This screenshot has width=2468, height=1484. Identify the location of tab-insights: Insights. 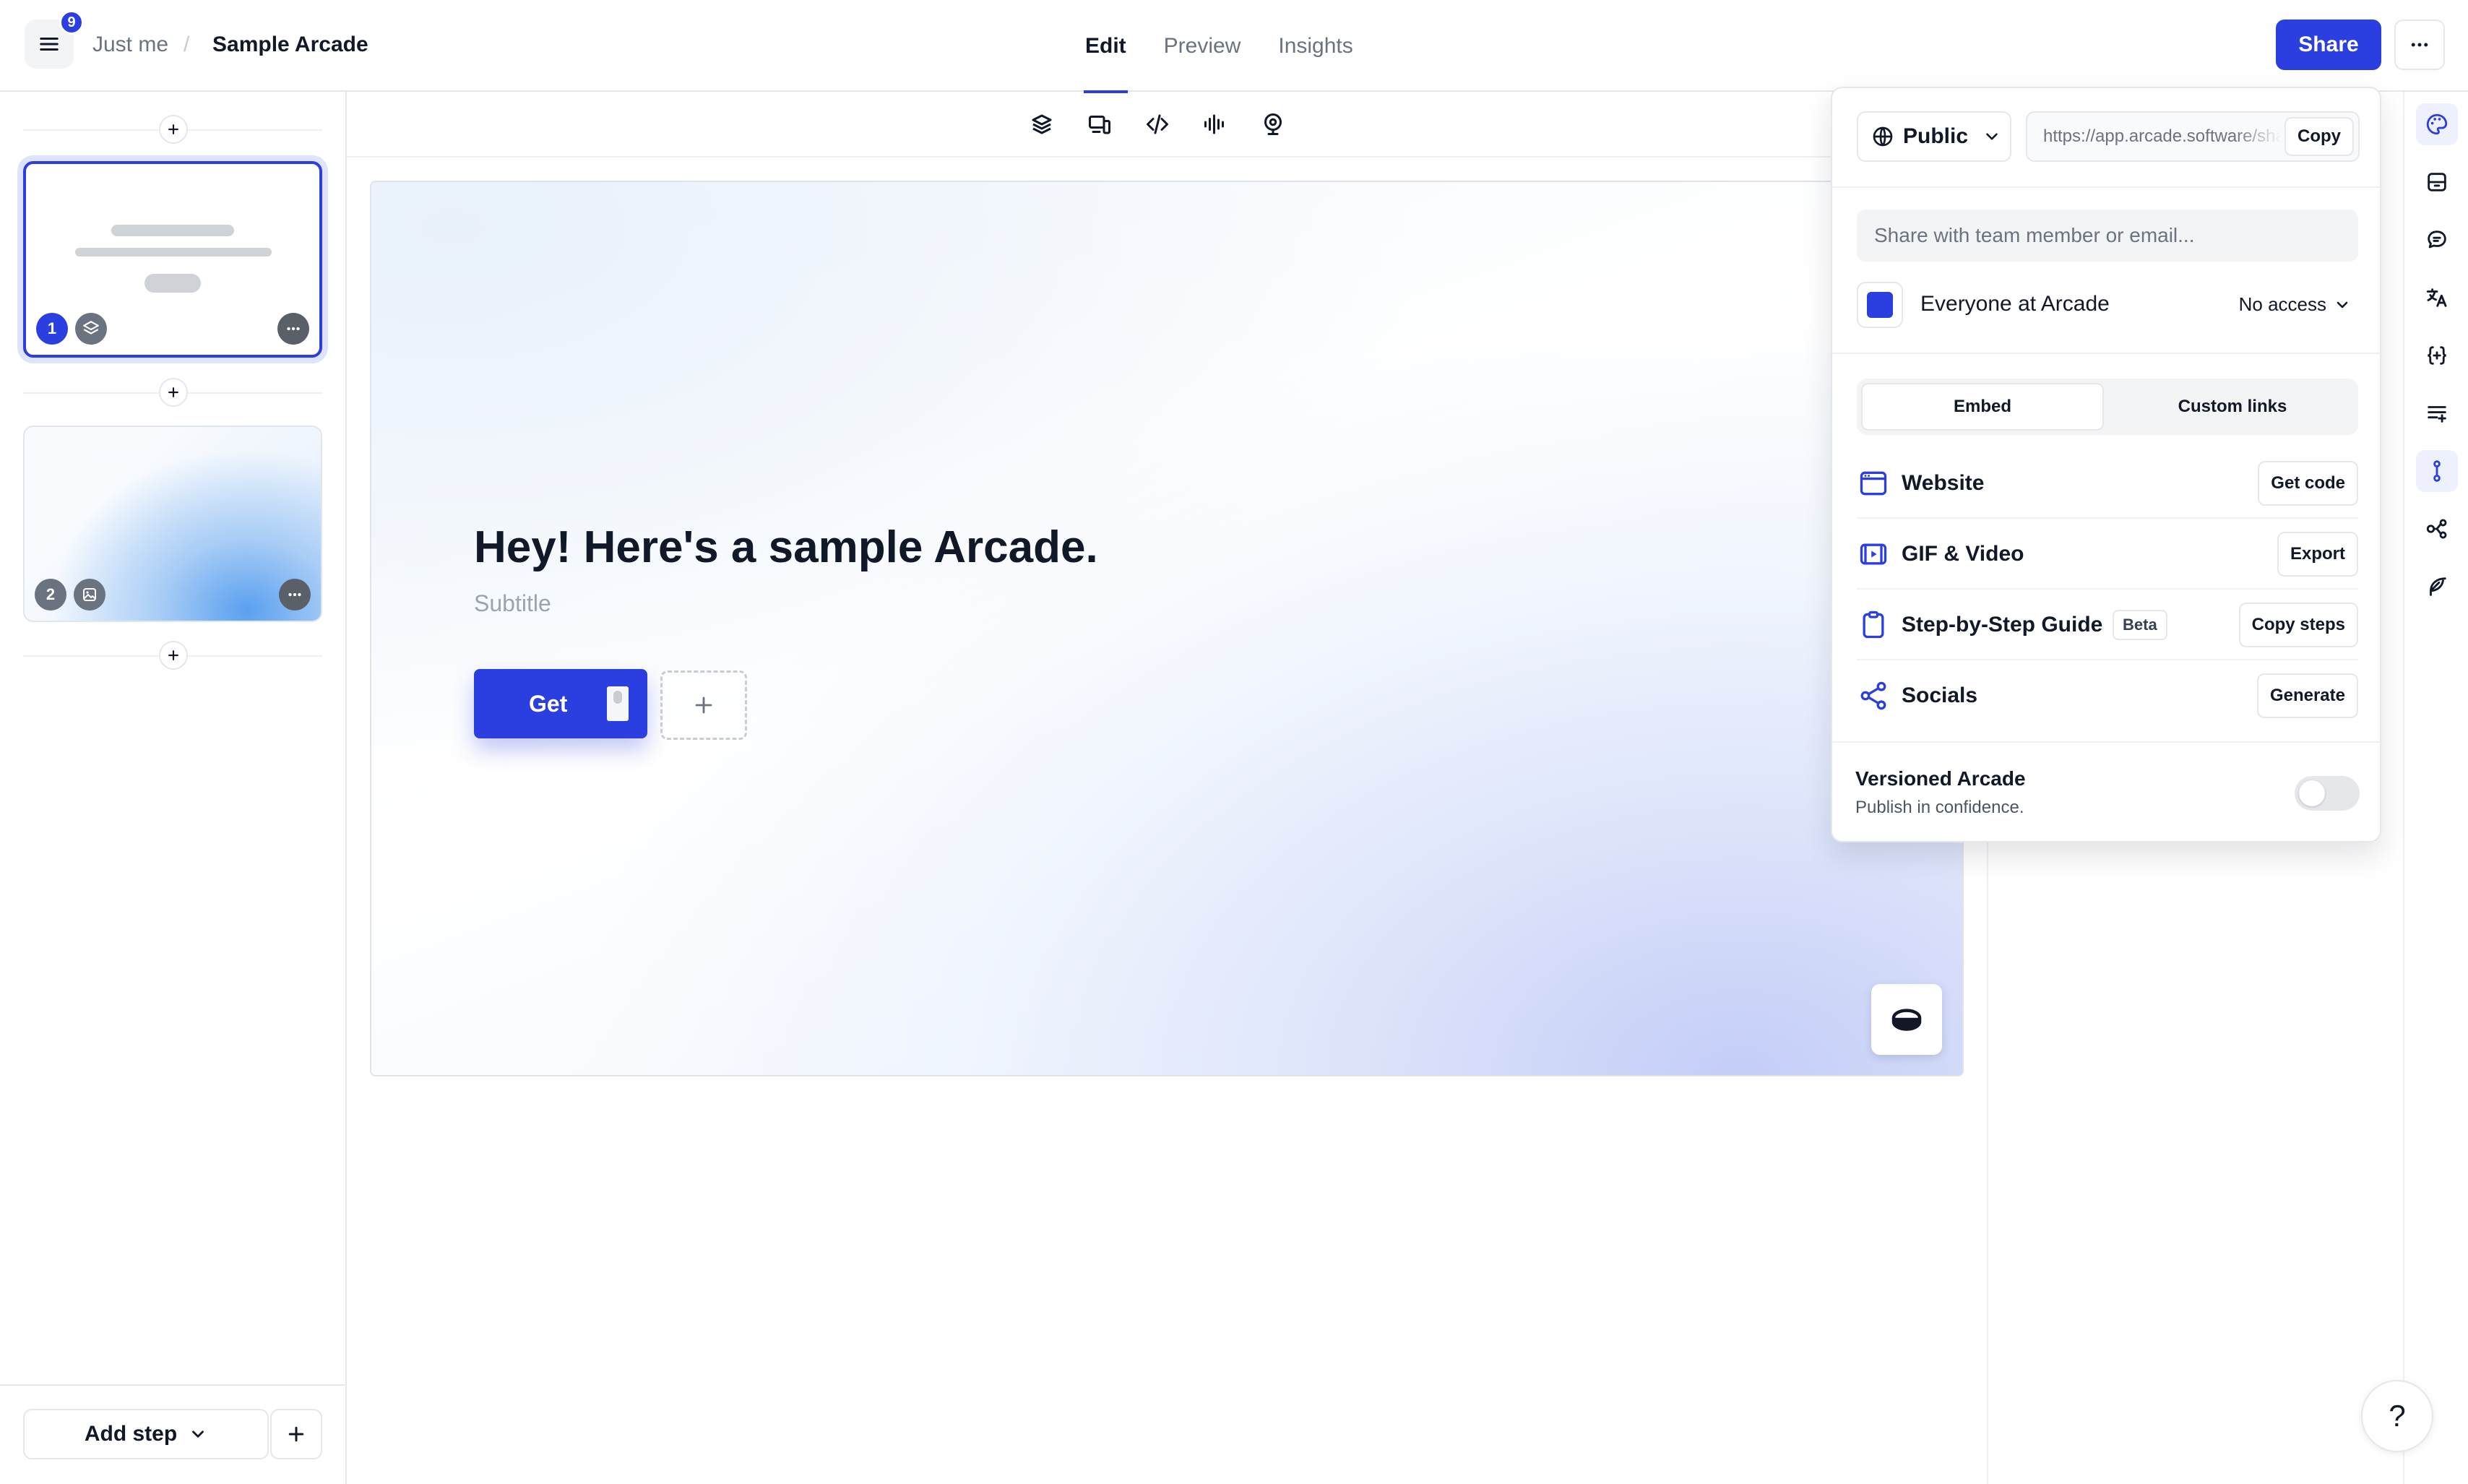
(1315, 46).